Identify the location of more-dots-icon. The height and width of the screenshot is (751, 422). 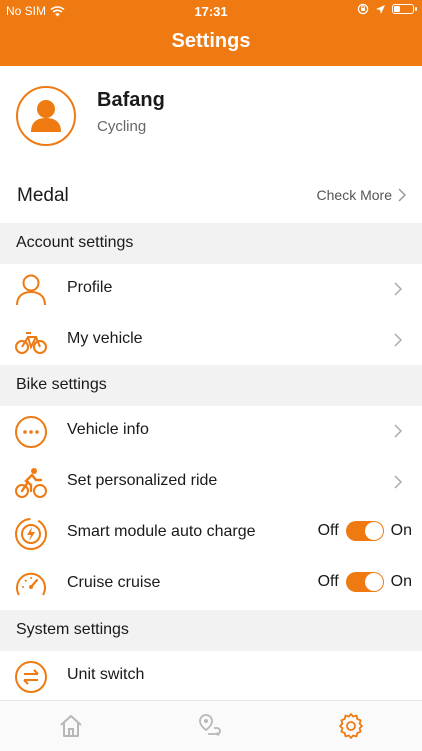
(31, 432).